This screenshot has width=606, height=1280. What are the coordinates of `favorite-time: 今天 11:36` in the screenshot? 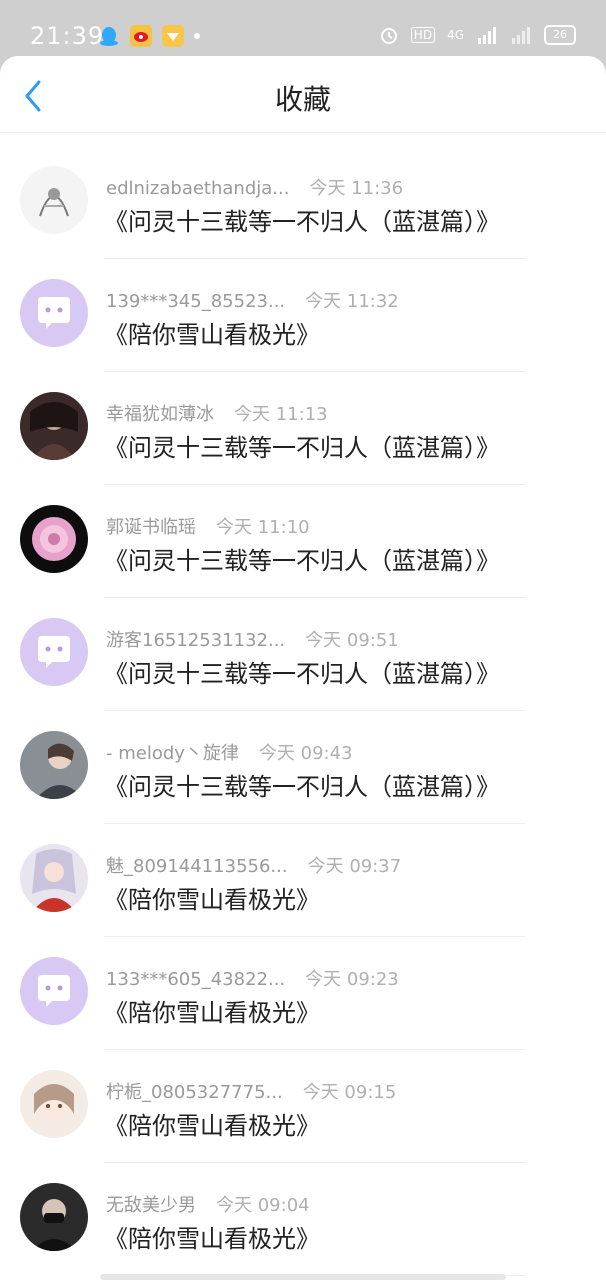 It's located at (356, 188).